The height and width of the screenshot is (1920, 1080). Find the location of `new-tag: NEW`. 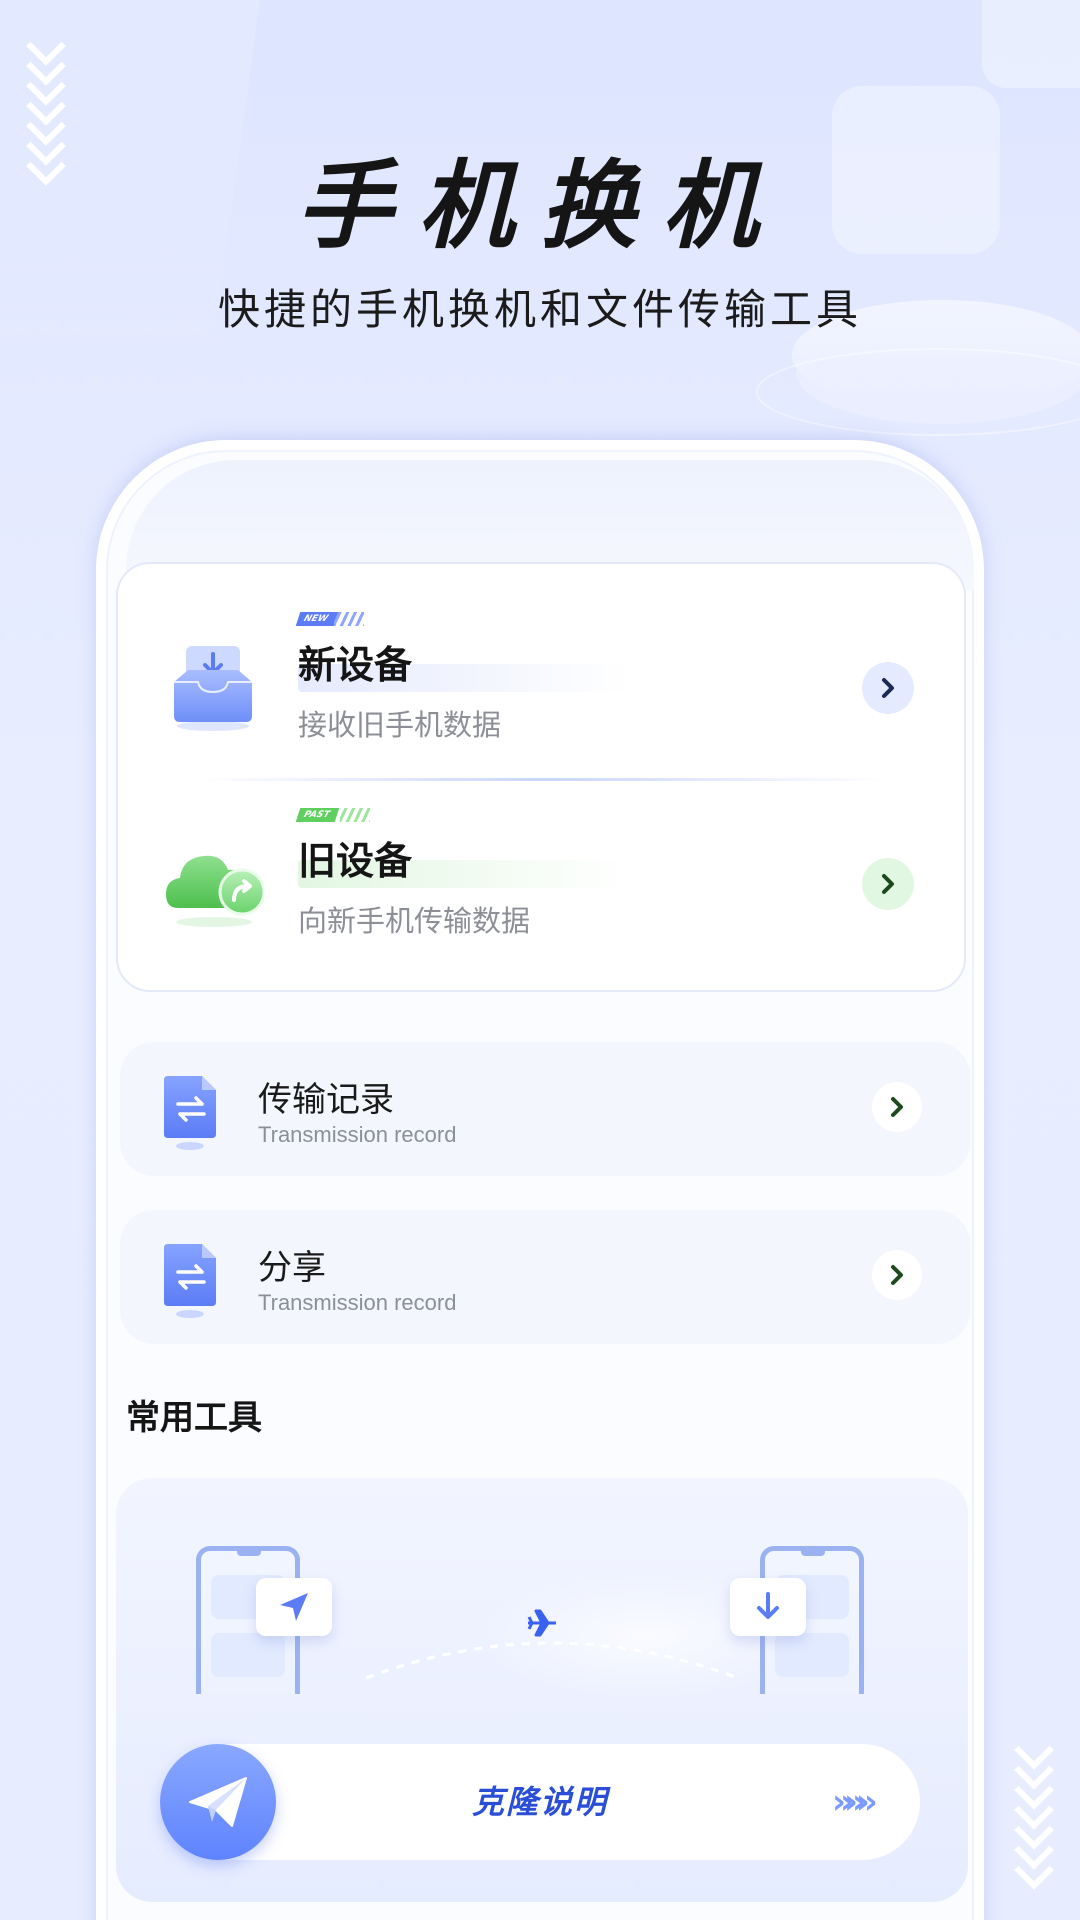

new-tag: NEW is located at coordinates (316, 619).